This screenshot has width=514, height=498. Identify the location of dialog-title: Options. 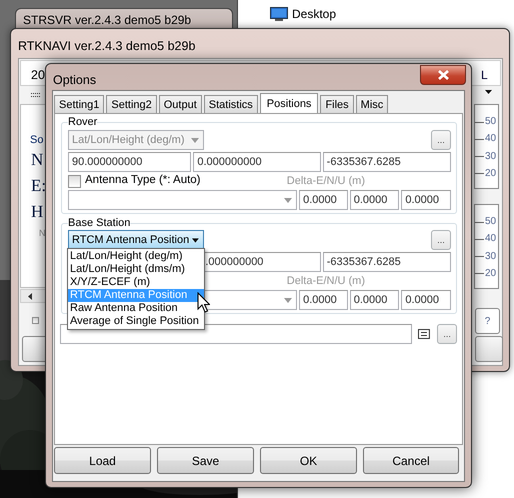
(74, 80).